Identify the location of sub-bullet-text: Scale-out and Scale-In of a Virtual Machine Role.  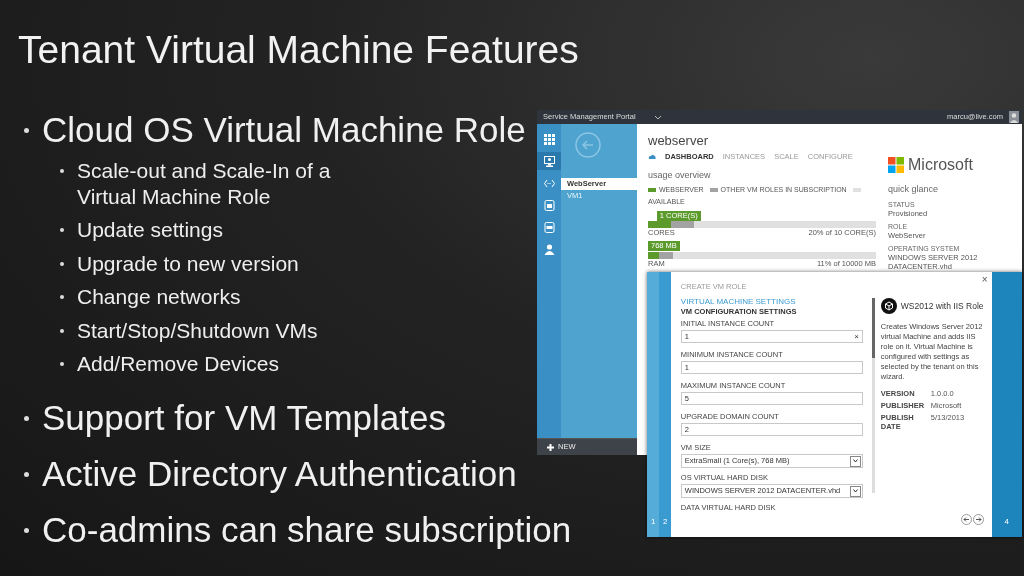
(204, 183).